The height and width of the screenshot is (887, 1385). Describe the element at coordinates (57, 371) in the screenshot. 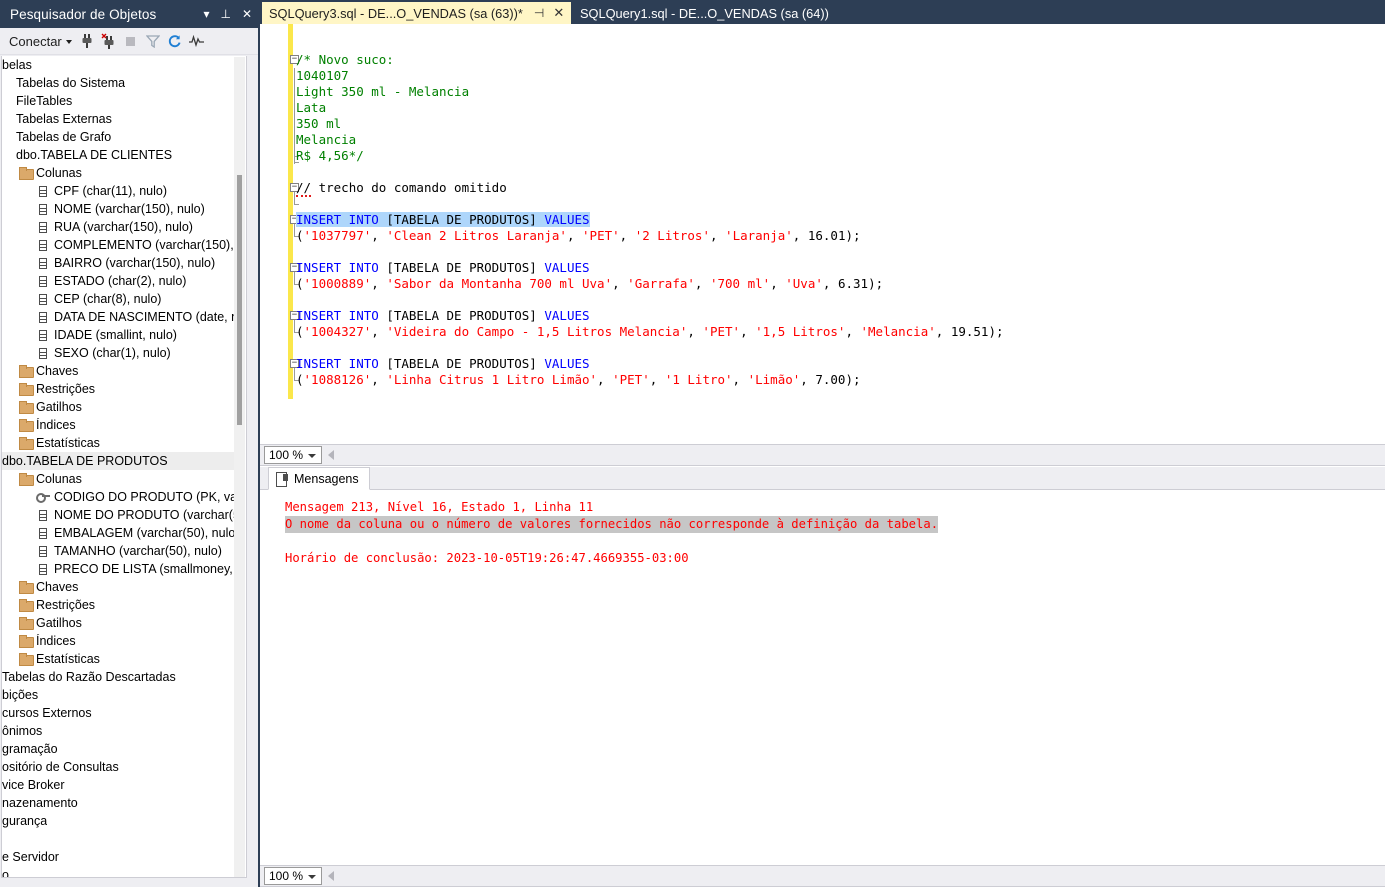

I see `tree-node-label: Chaves` at that location.